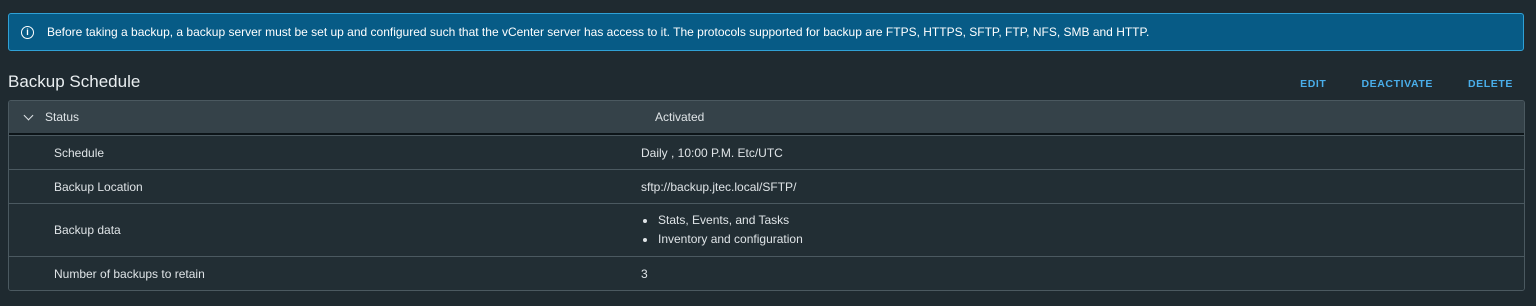 This screenshot has height=306, width=1536. Describe the element at coordinates (325, 117) in the screenshot. I see `status-label-cell: Status` at that location.